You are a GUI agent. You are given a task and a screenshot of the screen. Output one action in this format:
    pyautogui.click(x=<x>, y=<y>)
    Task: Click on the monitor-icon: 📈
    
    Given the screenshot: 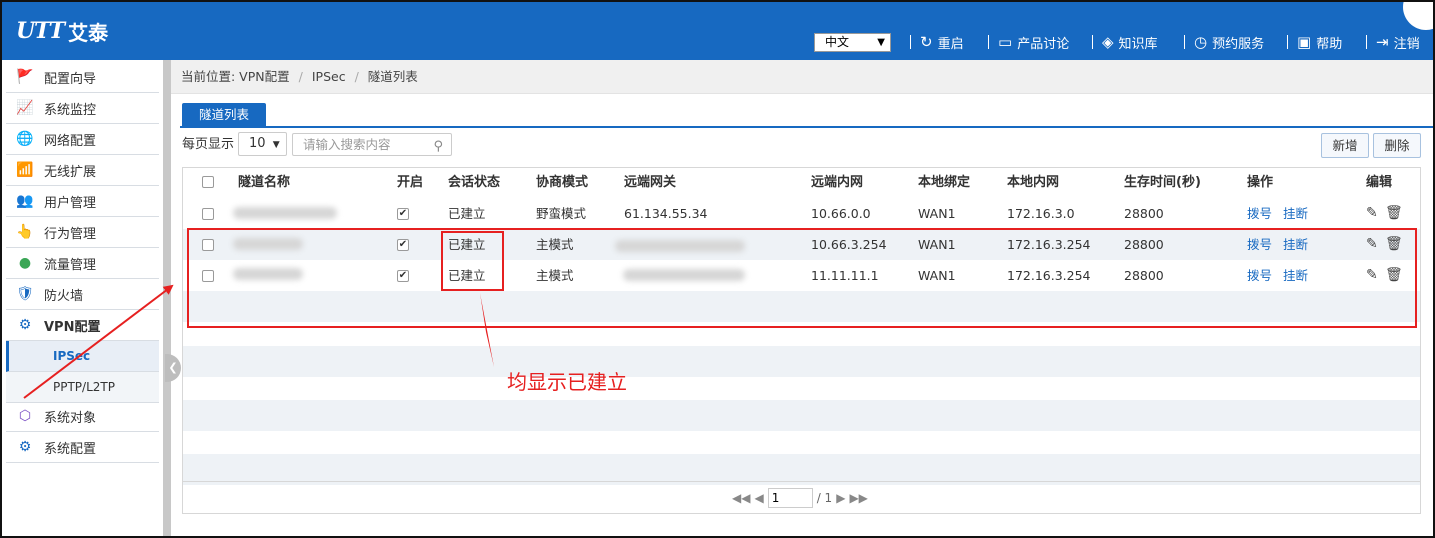 What is the action you would take?
    pyautogui.click(x=25, y=108)
    